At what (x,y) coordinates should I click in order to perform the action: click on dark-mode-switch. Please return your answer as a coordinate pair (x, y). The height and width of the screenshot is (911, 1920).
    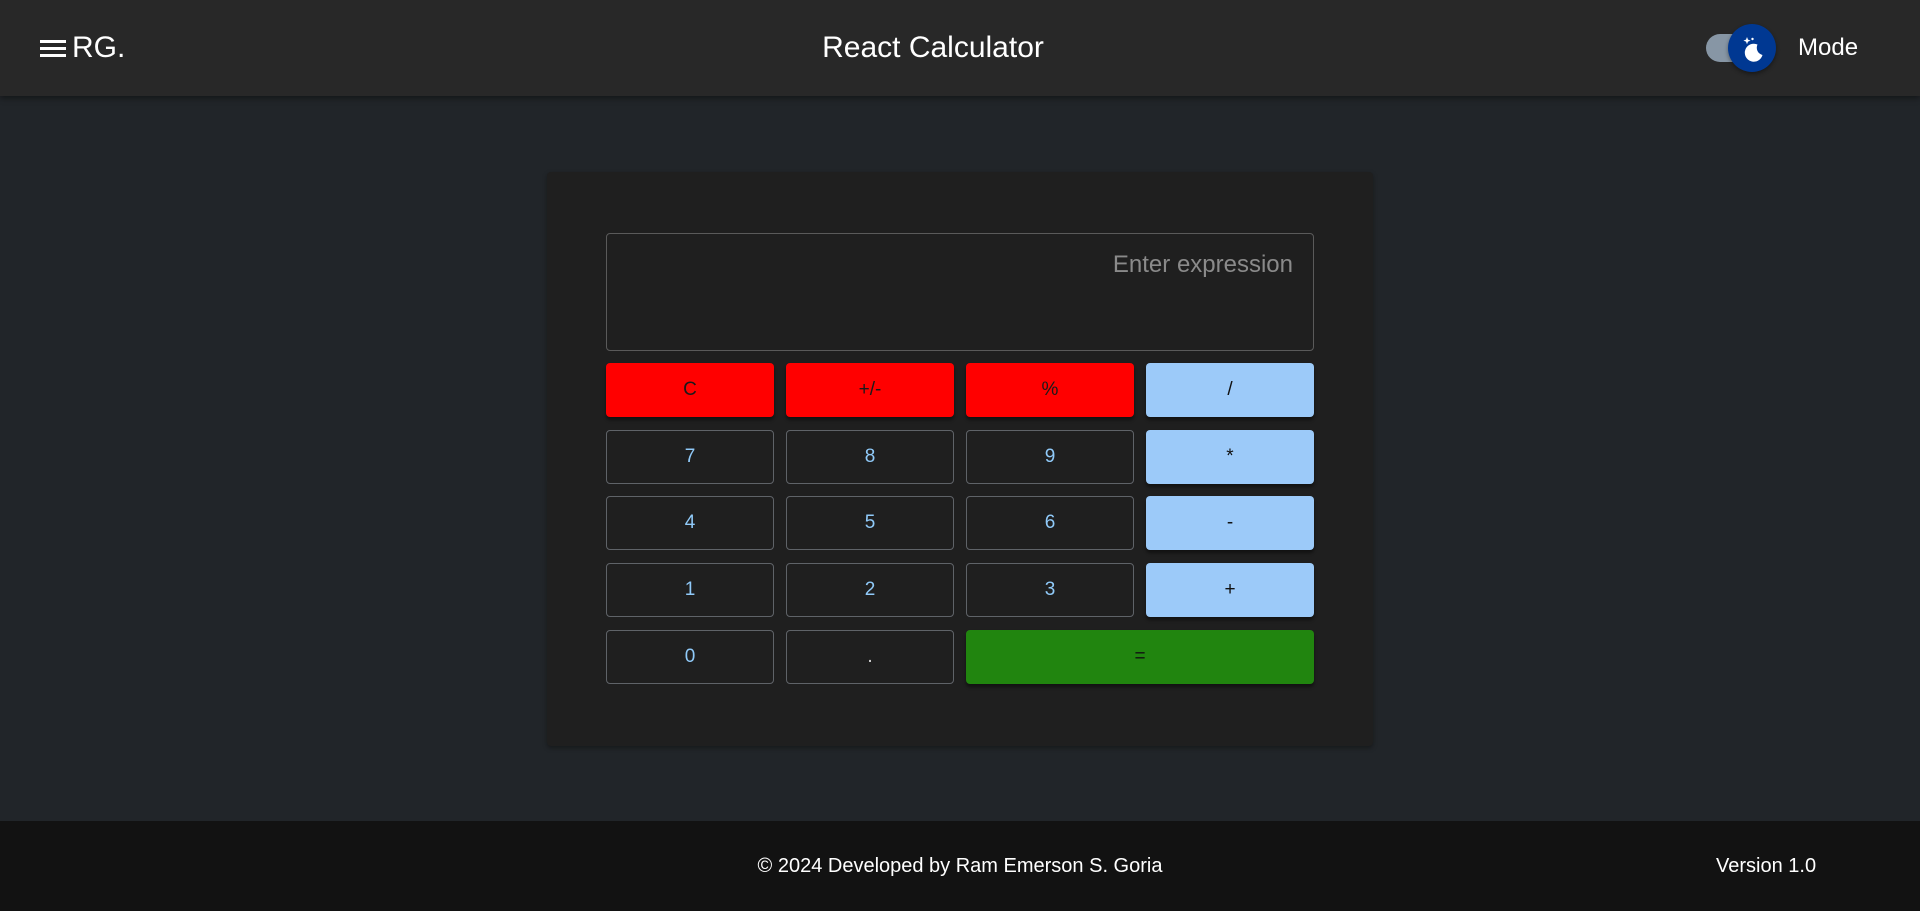
    Looking at the image, I should click on (1740, 48).